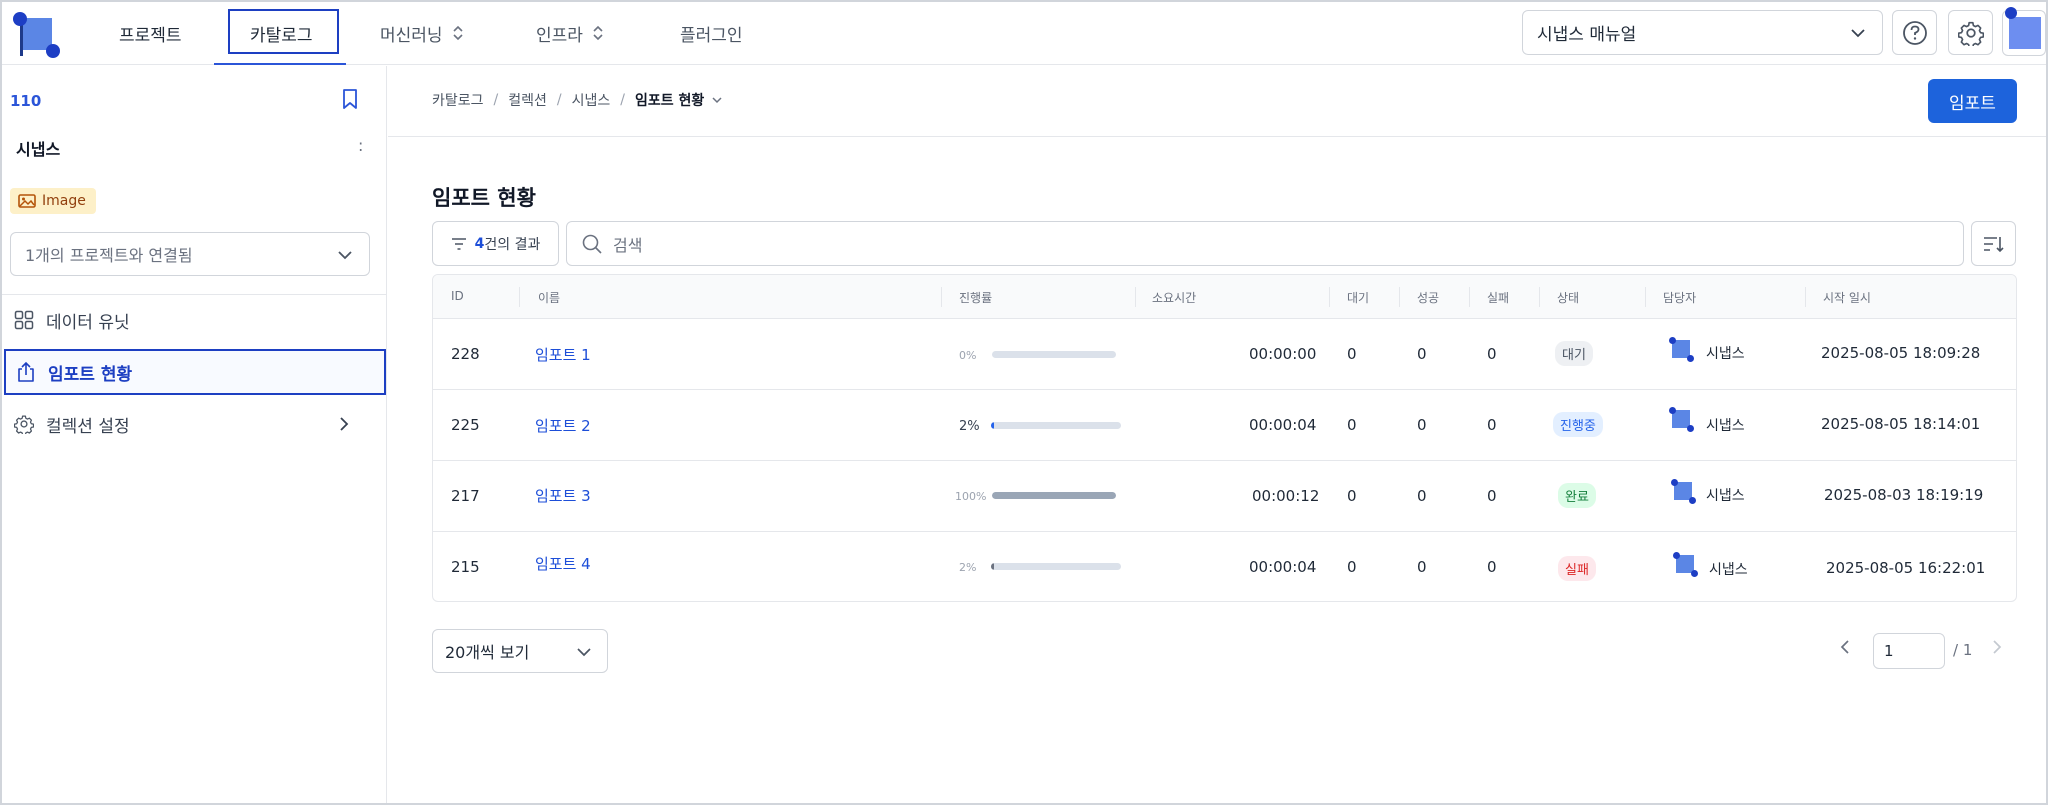  Describe the element at coordinates (1283, 354) in the screenshot. I see `cell-duration: 00:00:00` at that location.